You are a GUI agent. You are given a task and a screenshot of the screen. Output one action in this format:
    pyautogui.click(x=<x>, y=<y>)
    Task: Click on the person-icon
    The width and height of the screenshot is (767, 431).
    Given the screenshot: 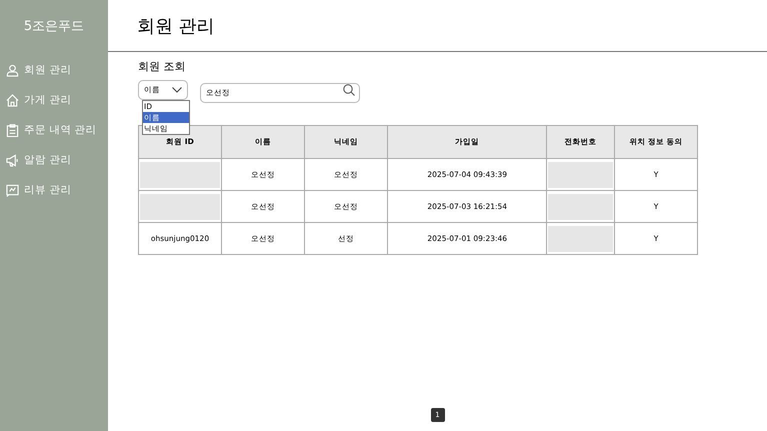 What is the action you would take?
    pyautogui.click(x=12, y=70)
    